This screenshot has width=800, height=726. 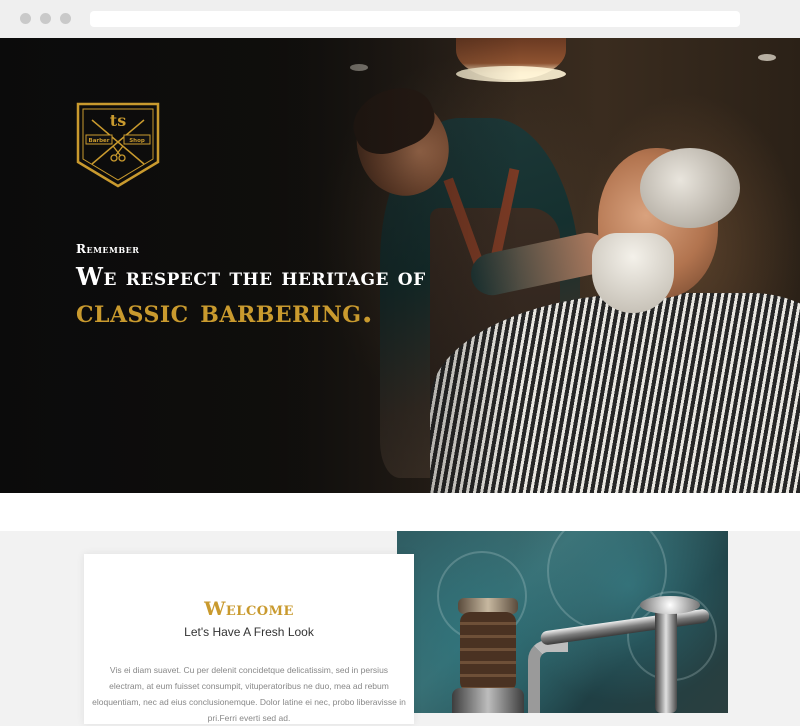 What do you see at coordinates (690, 188) in the screenshot?
I see `client-hair` at bounding box center [690, 188].